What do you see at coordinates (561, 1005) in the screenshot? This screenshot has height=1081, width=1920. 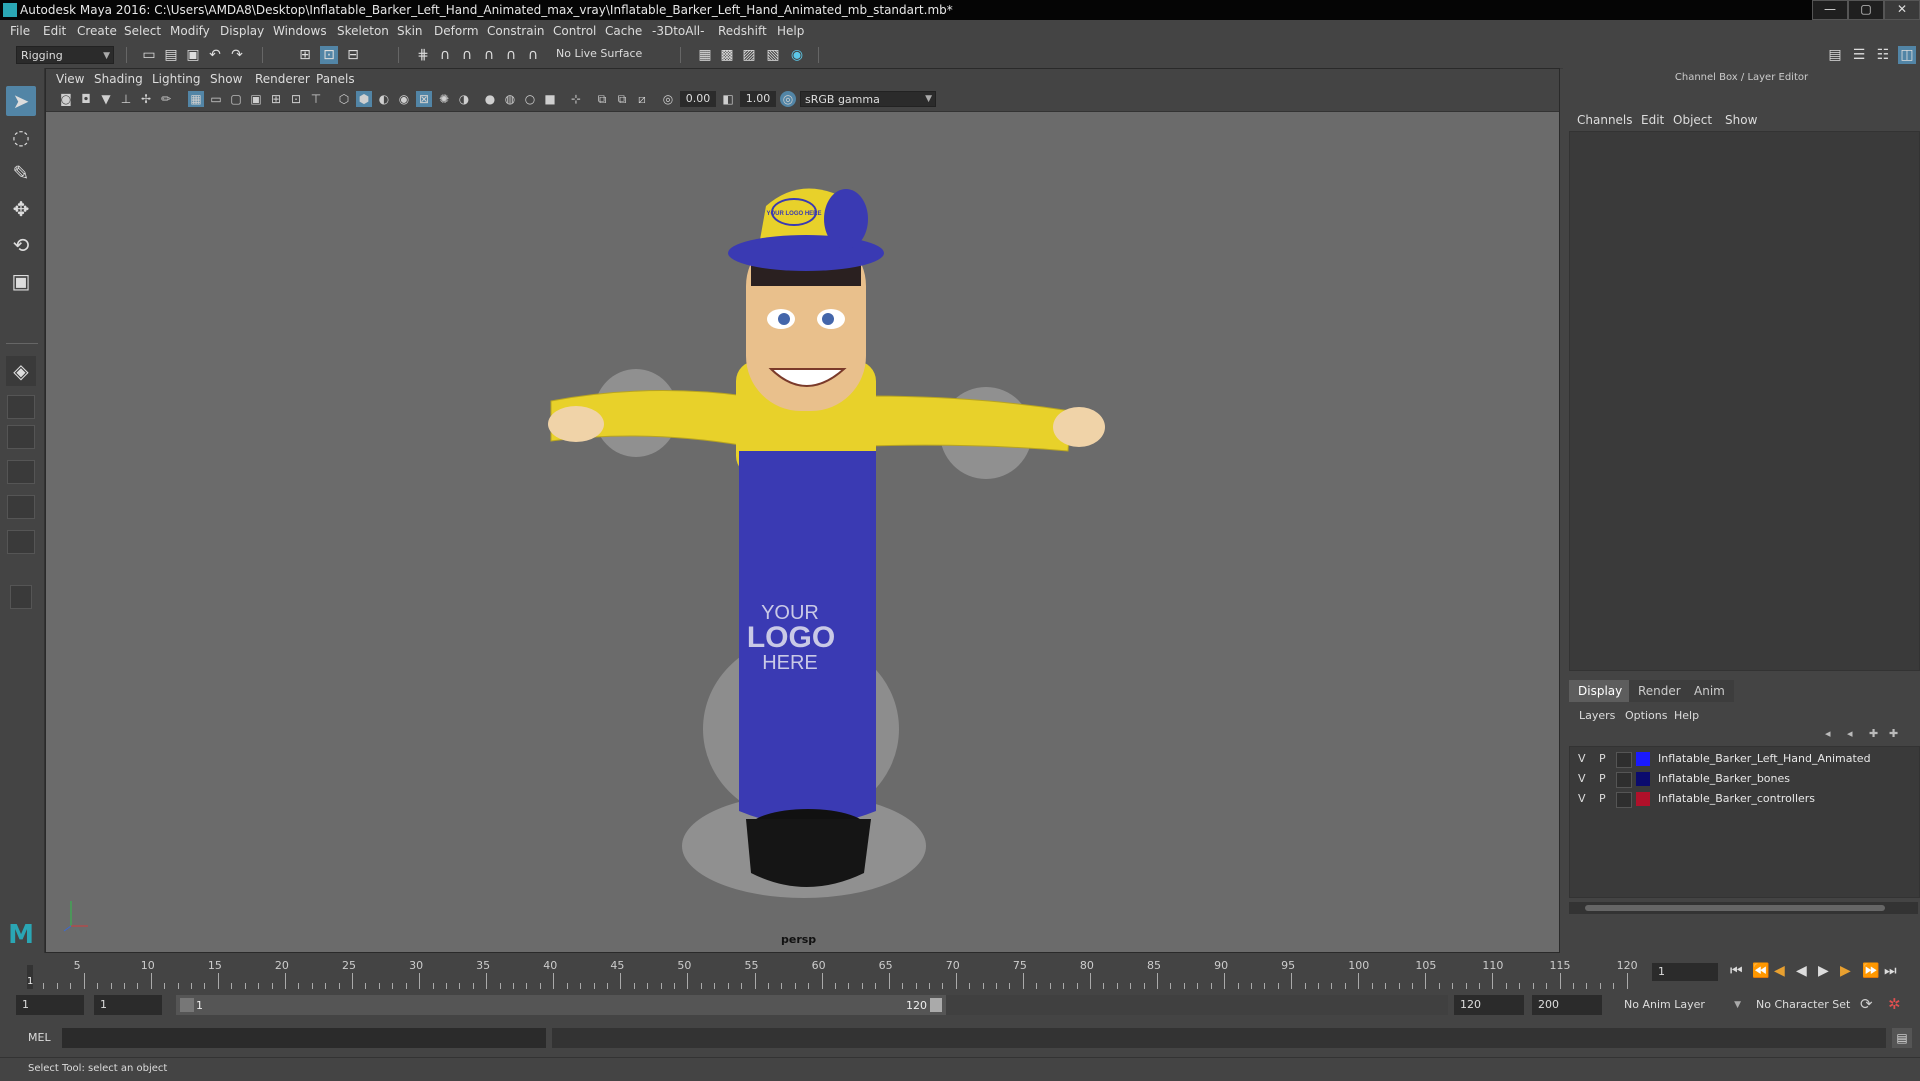 I see `range-slider-track` at bounding box center [561, 1005].